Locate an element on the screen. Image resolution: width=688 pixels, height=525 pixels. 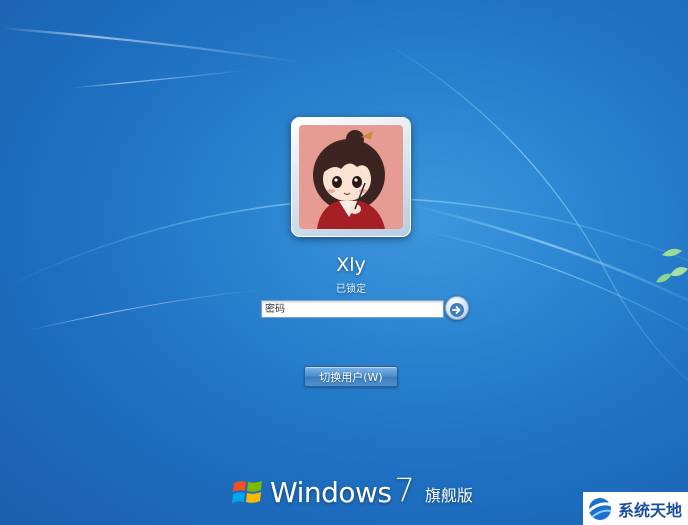
submit-password-button is located at coordinates (457, 308).